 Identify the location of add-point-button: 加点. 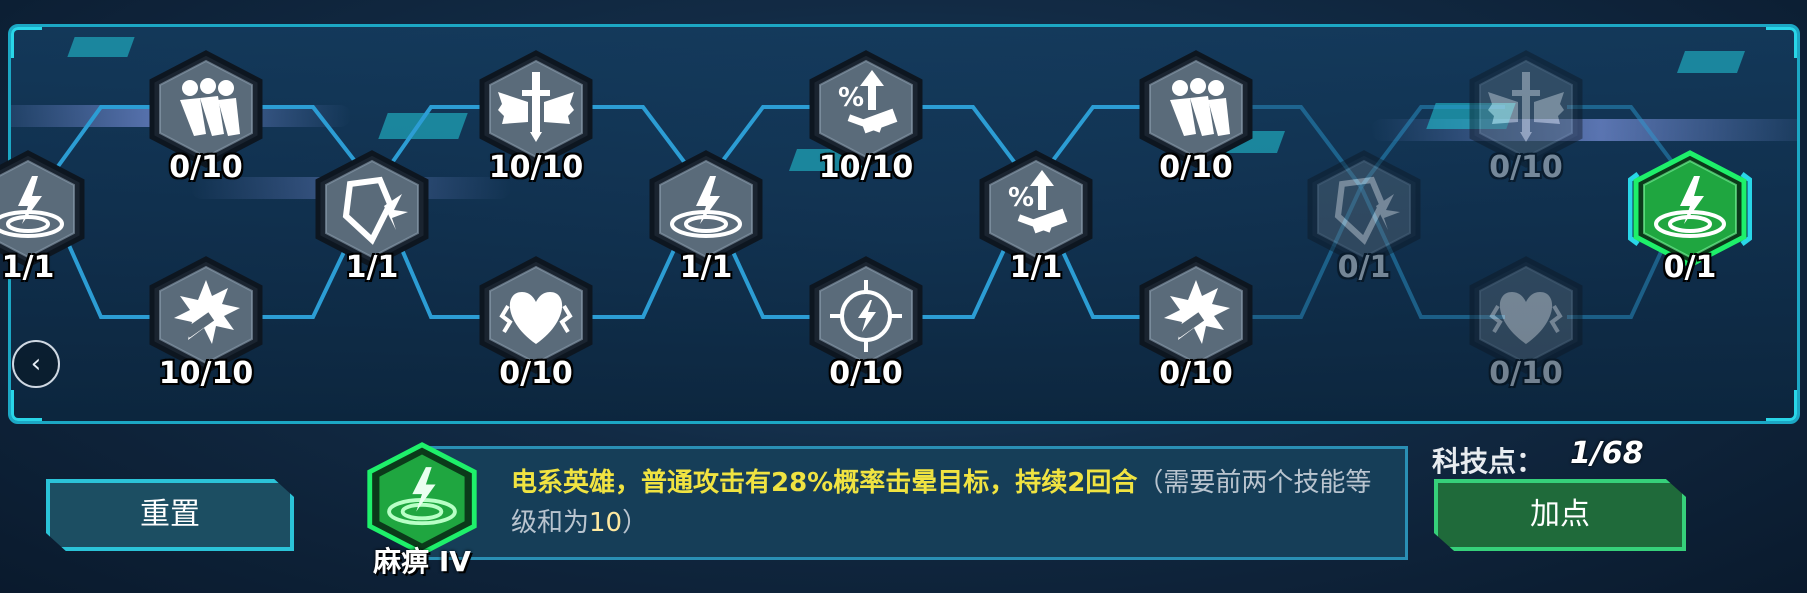
(1560, 515).